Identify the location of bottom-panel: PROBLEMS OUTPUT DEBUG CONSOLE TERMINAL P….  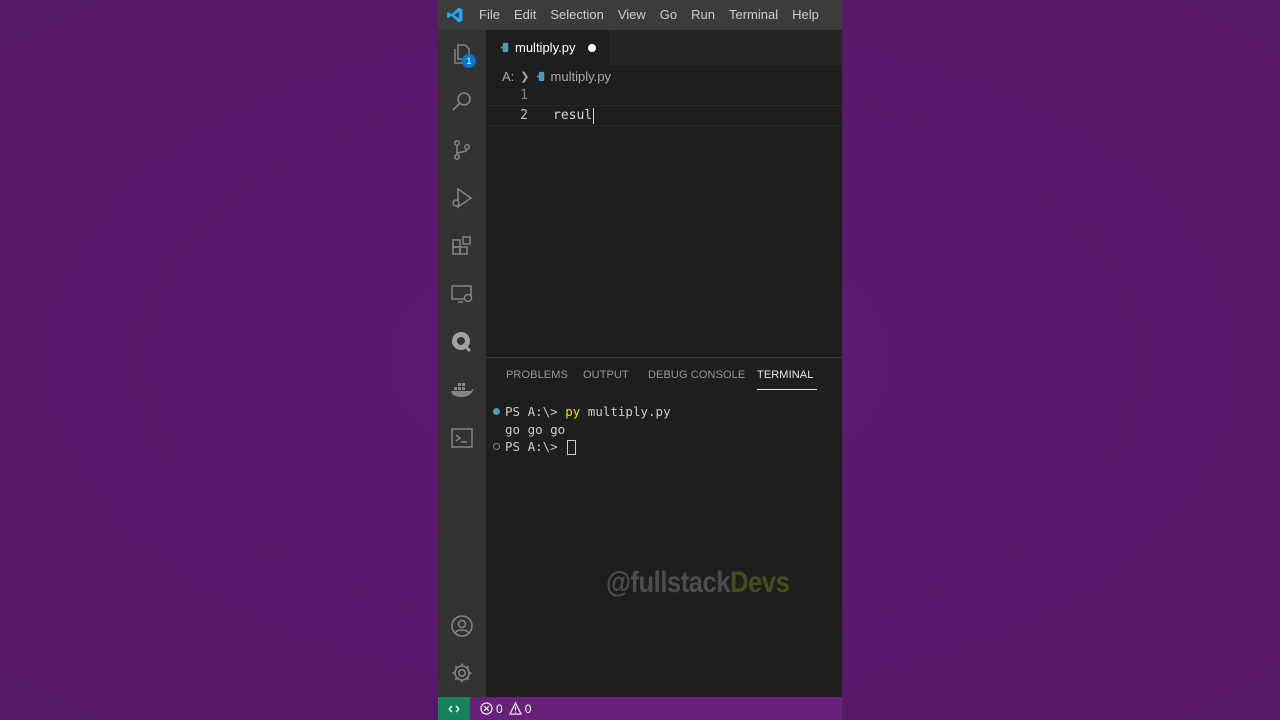
(664, 527).